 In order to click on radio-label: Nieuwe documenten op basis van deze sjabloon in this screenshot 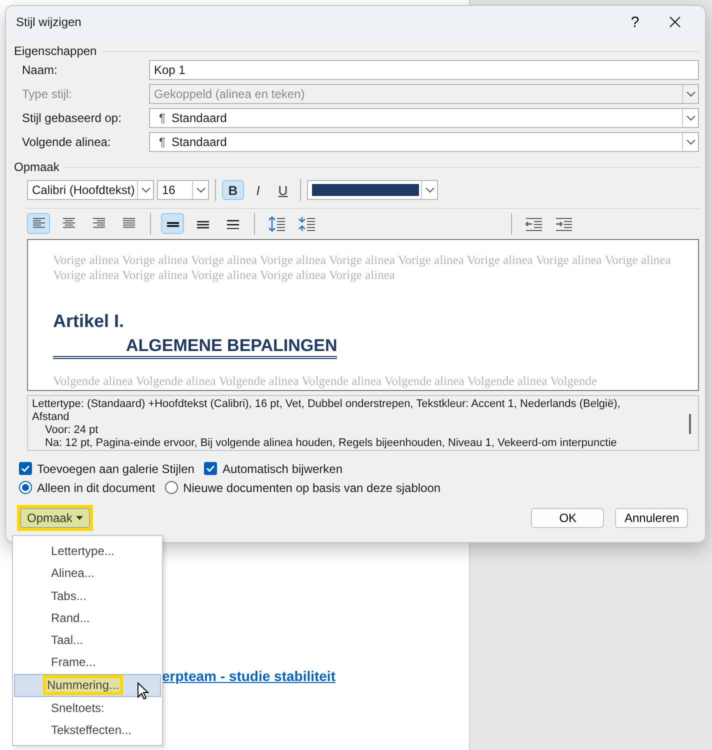, I will do `click(312, 487)`.